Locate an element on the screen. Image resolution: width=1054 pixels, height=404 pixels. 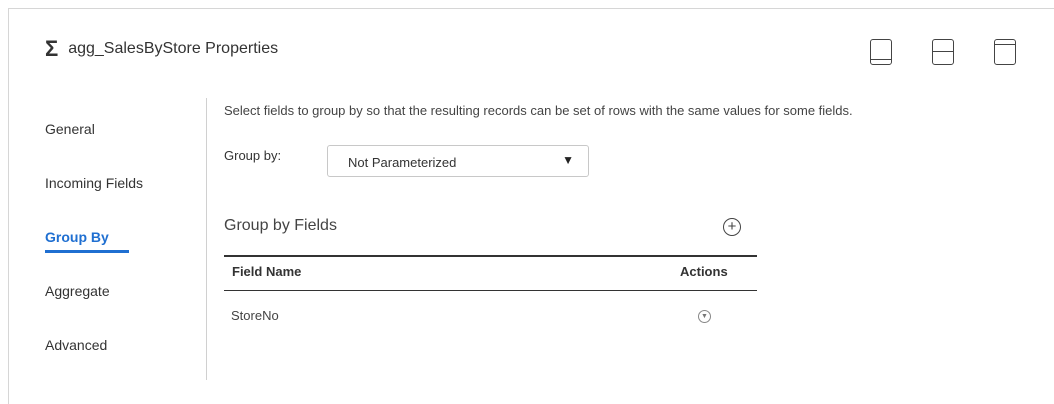
panel-title: agg_SalesByStore Properties is located at coordinates (173, 48).